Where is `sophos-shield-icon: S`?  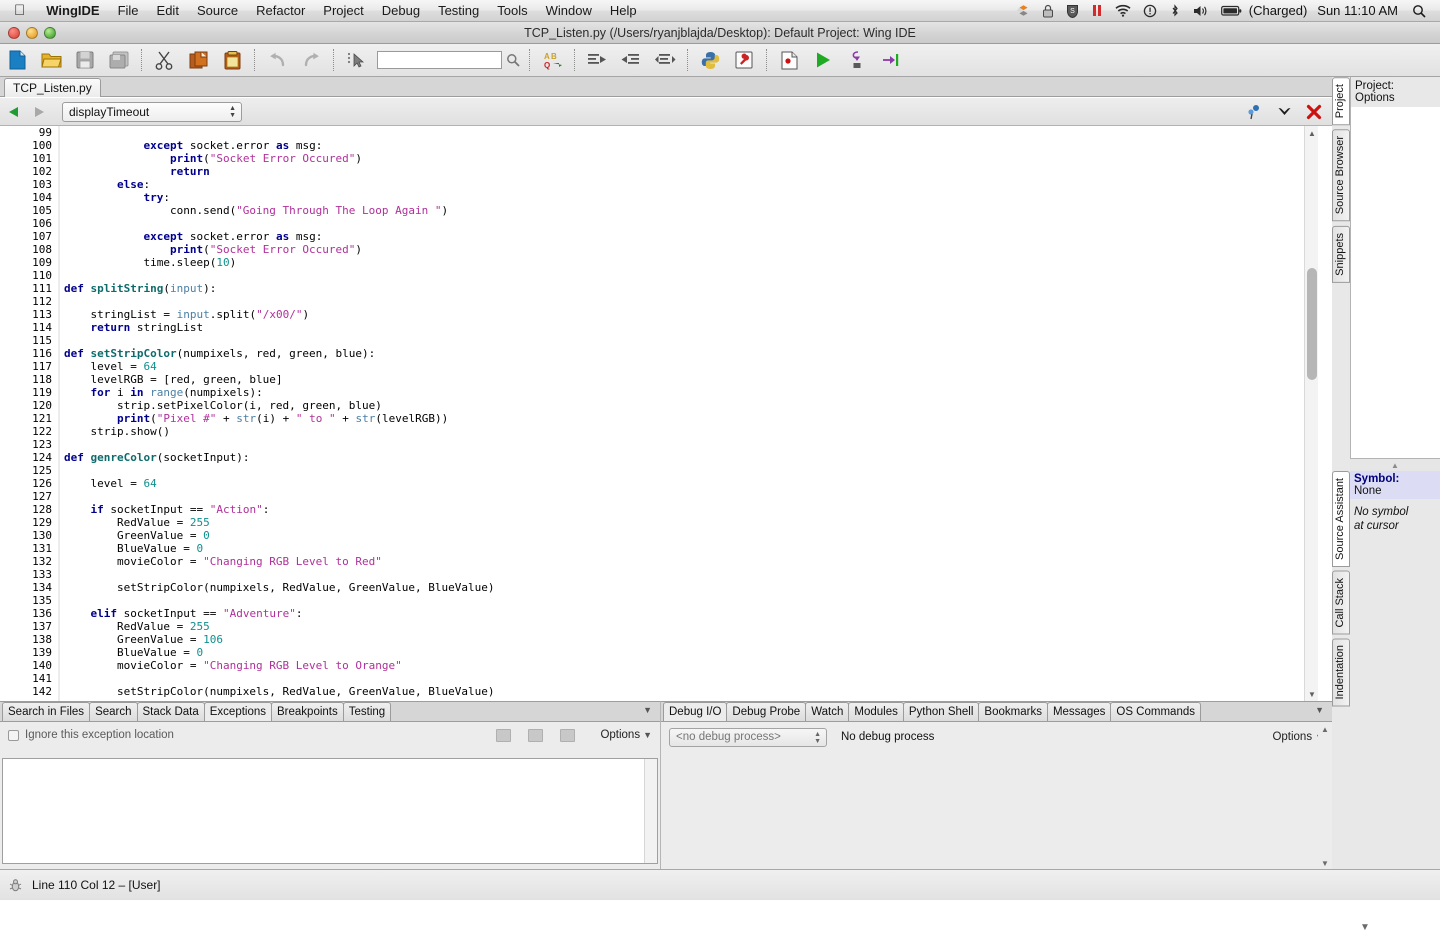 sophos-shield-icon: S is located at coordinates (1072, 11).